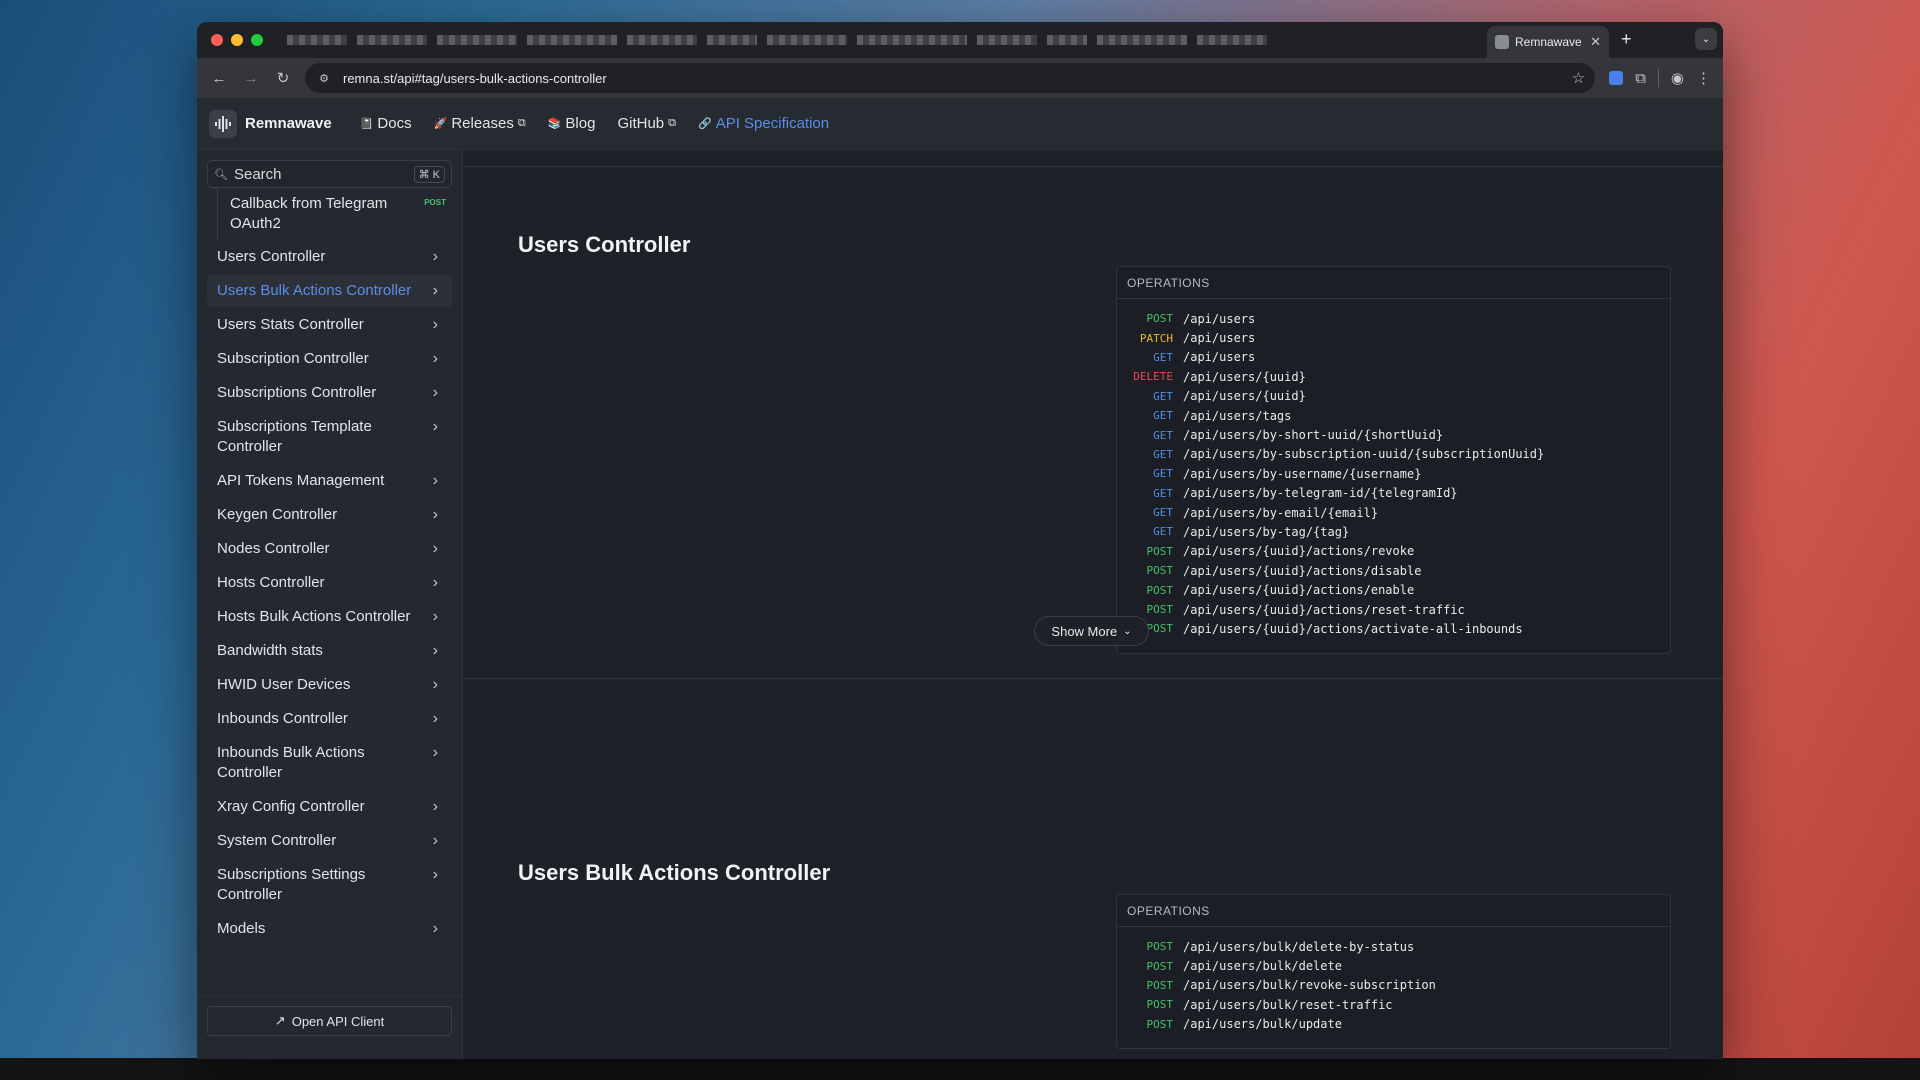 This screenshot has height=1080, width=1920. What do you see at coordinates (1393, 473) in the screenshot?
I see `operation-row: GET/api/users/by-username/{username}` at bounding box center [1393, 473].